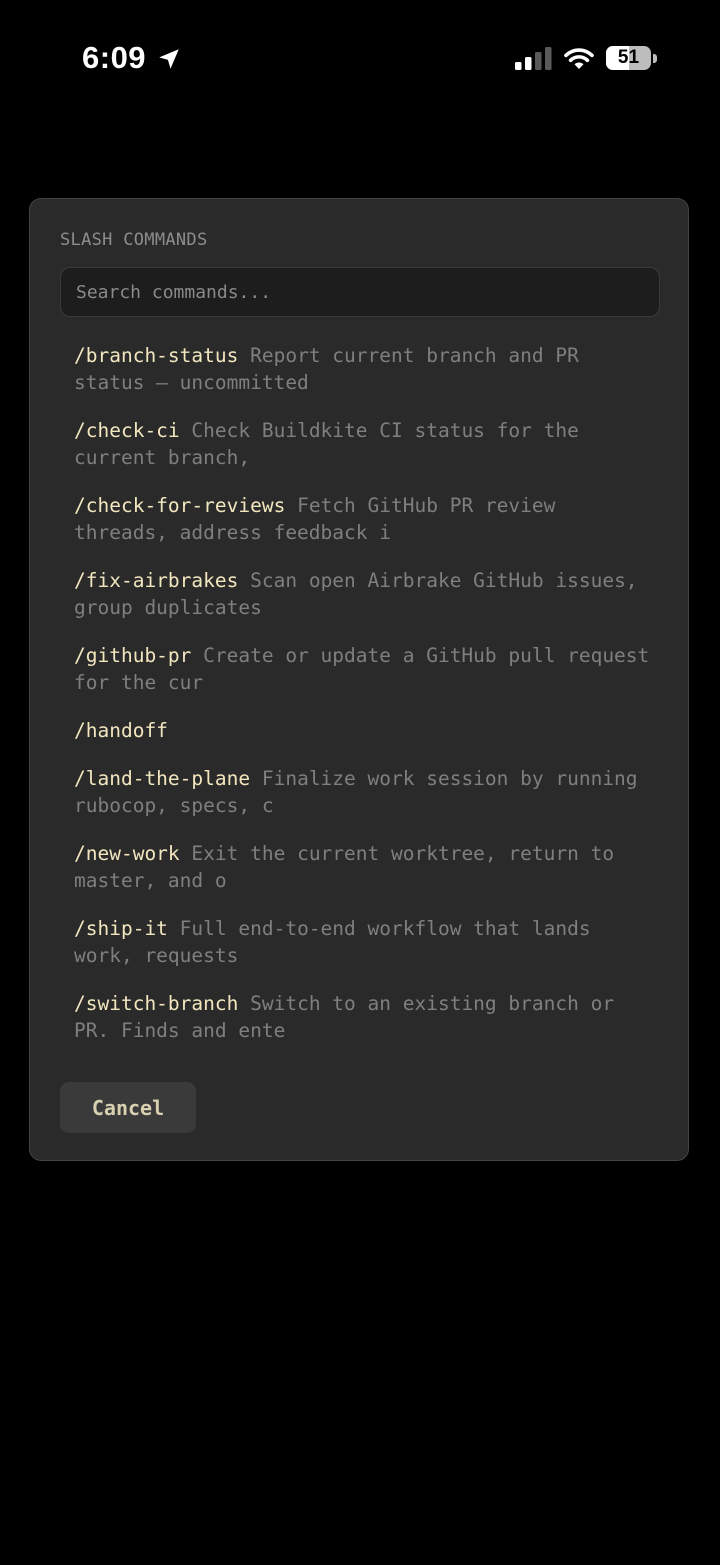 This screenshot has height=1565, width=720. What do you see at coordinates (169, 59) in the screenshot?
I see `location-arrow-icon` at bounding box center [169, 59].